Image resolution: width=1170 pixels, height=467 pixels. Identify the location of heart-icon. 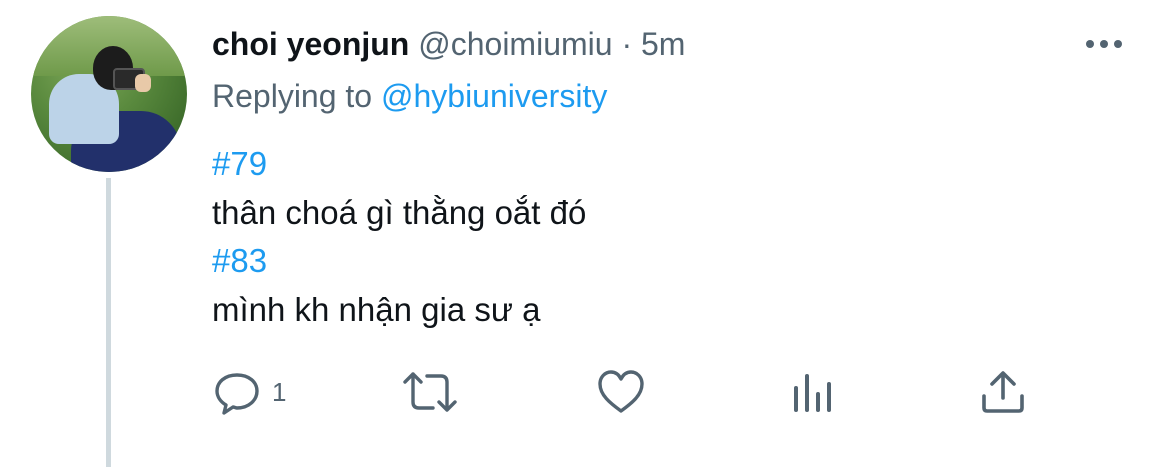
(621, 391).